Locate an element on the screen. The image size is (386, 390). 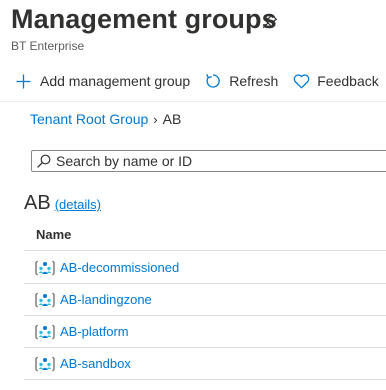
toolbar-divider is located at coordinates (193, 101).